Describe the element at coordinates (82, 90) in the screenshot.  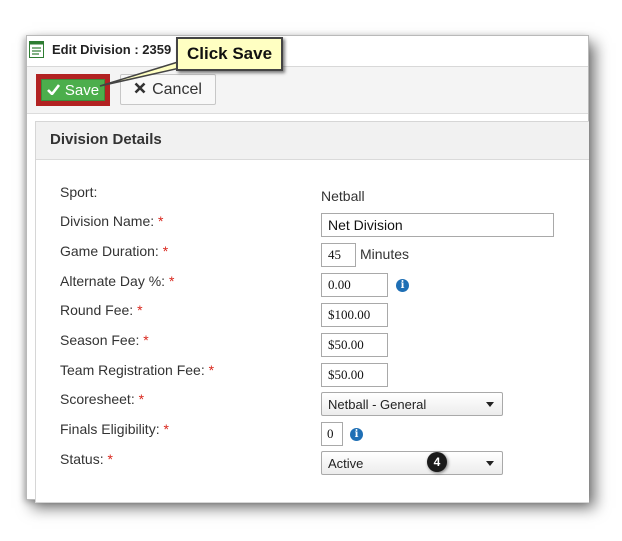
I see `save-button-label: Save` at that location.